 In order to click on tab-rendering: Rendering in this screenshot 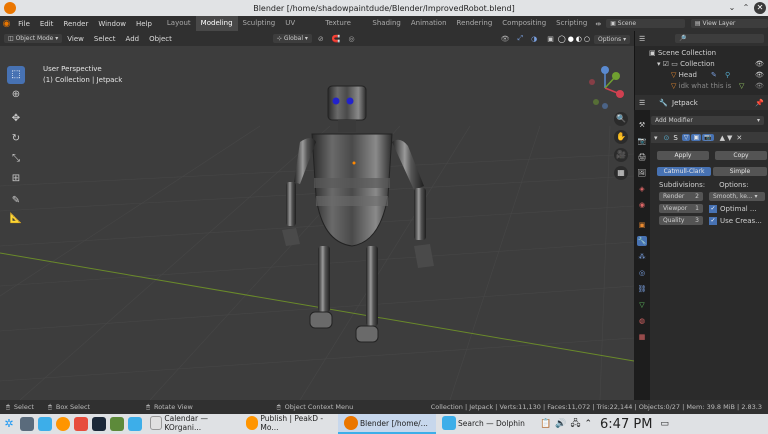, I will do `click(475, 23)`.